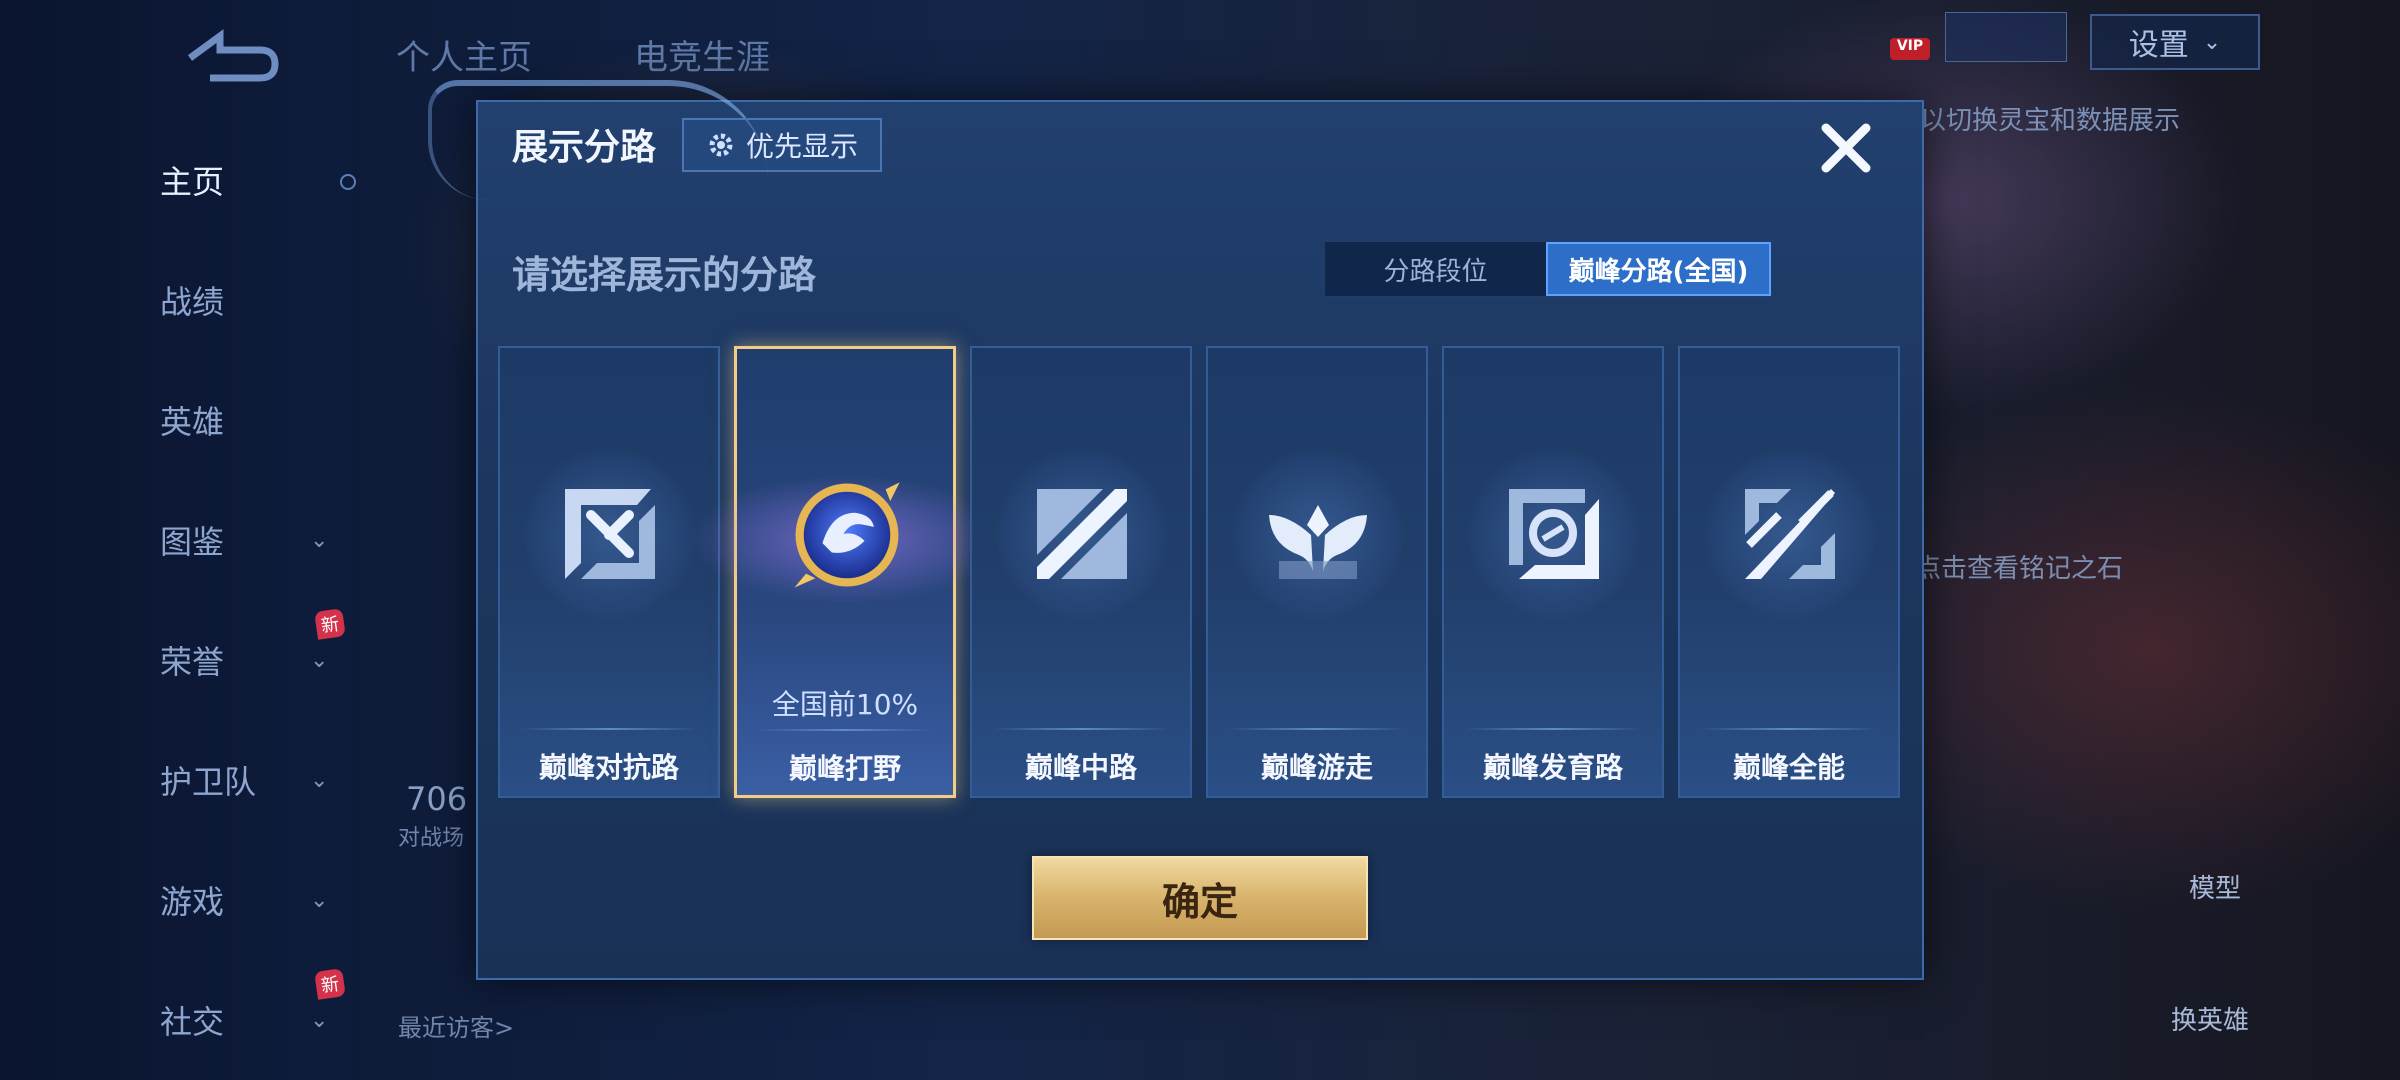 The width and height of the screenshot is (2400, 1080). What do you see at coordinates (1846, 148) in the screenshot?
I see `close-icon` at bounding box center [1846, 148].